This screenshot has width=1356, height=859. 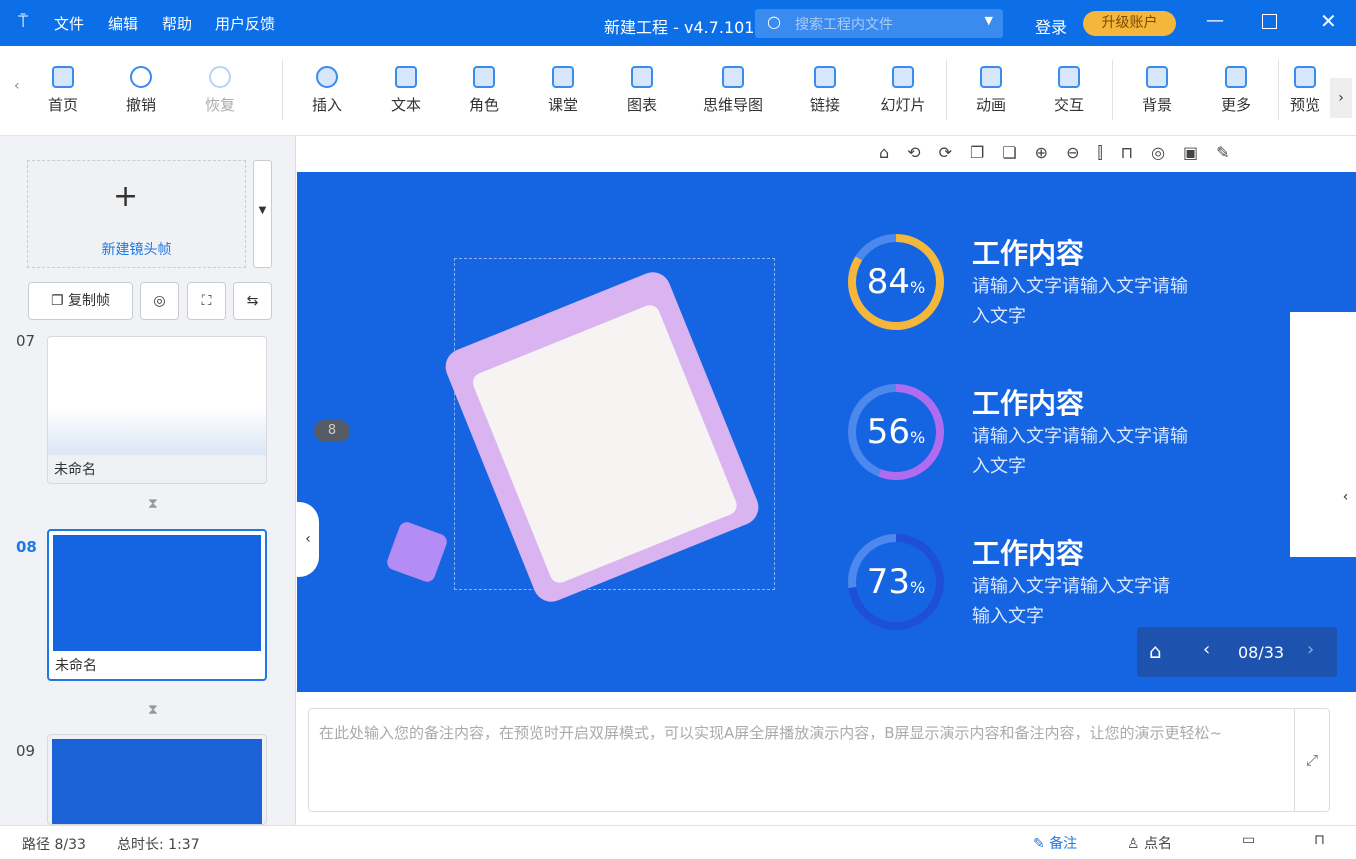 What do you see at coordinates (26, 751) in the screenshot?
I see `frame-number: 09` at bounding box center [26, 751].